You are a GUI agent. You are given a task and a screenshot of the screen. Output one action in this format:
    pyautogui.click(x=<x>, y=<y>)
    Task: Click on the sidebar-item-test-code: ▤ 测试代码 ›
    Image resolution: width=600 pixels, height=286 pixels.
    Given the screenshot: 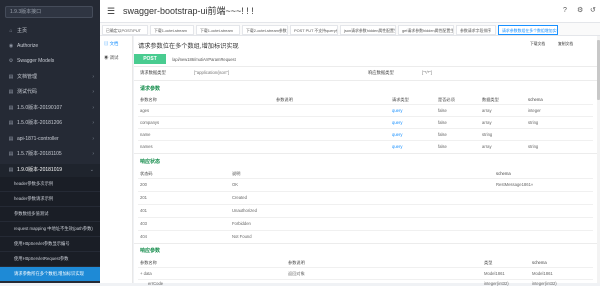 What is the action you would take?
    pyautogui.click(x=50, y=92)
    